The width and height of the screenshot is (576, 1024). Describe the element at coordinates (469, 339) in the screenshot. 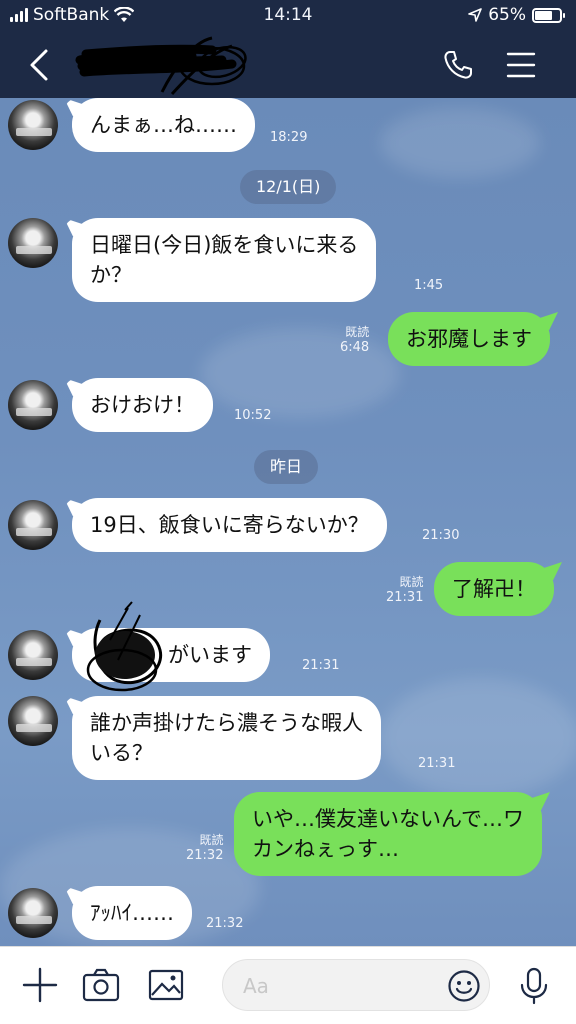

I see `message-bubble: お邪魔します` at that location.